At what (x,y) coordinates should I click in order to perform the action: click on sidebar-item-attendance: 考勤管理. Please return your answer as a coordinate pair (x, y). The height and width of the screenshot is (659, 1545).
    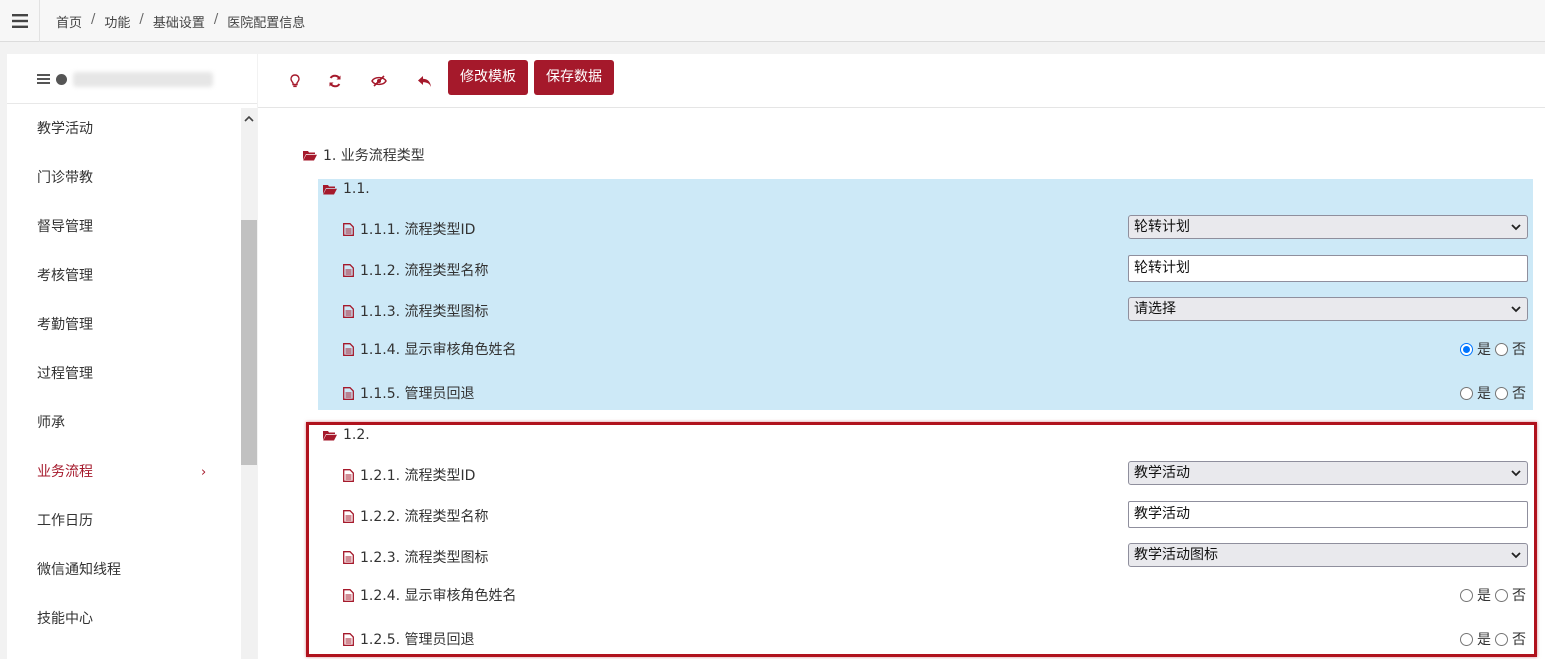
    Looking at the image, I should click on (124, 325).